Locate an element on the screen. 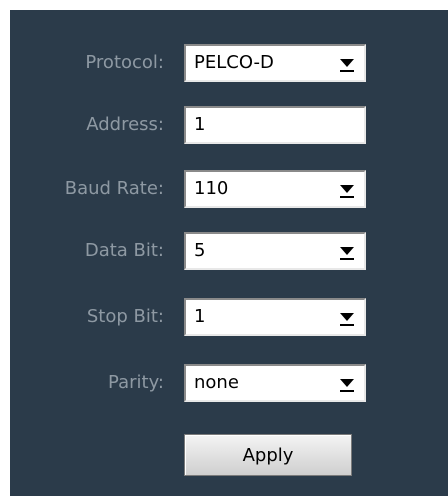  protocol-select: PELCO-D is located at coordinates (275, 63).